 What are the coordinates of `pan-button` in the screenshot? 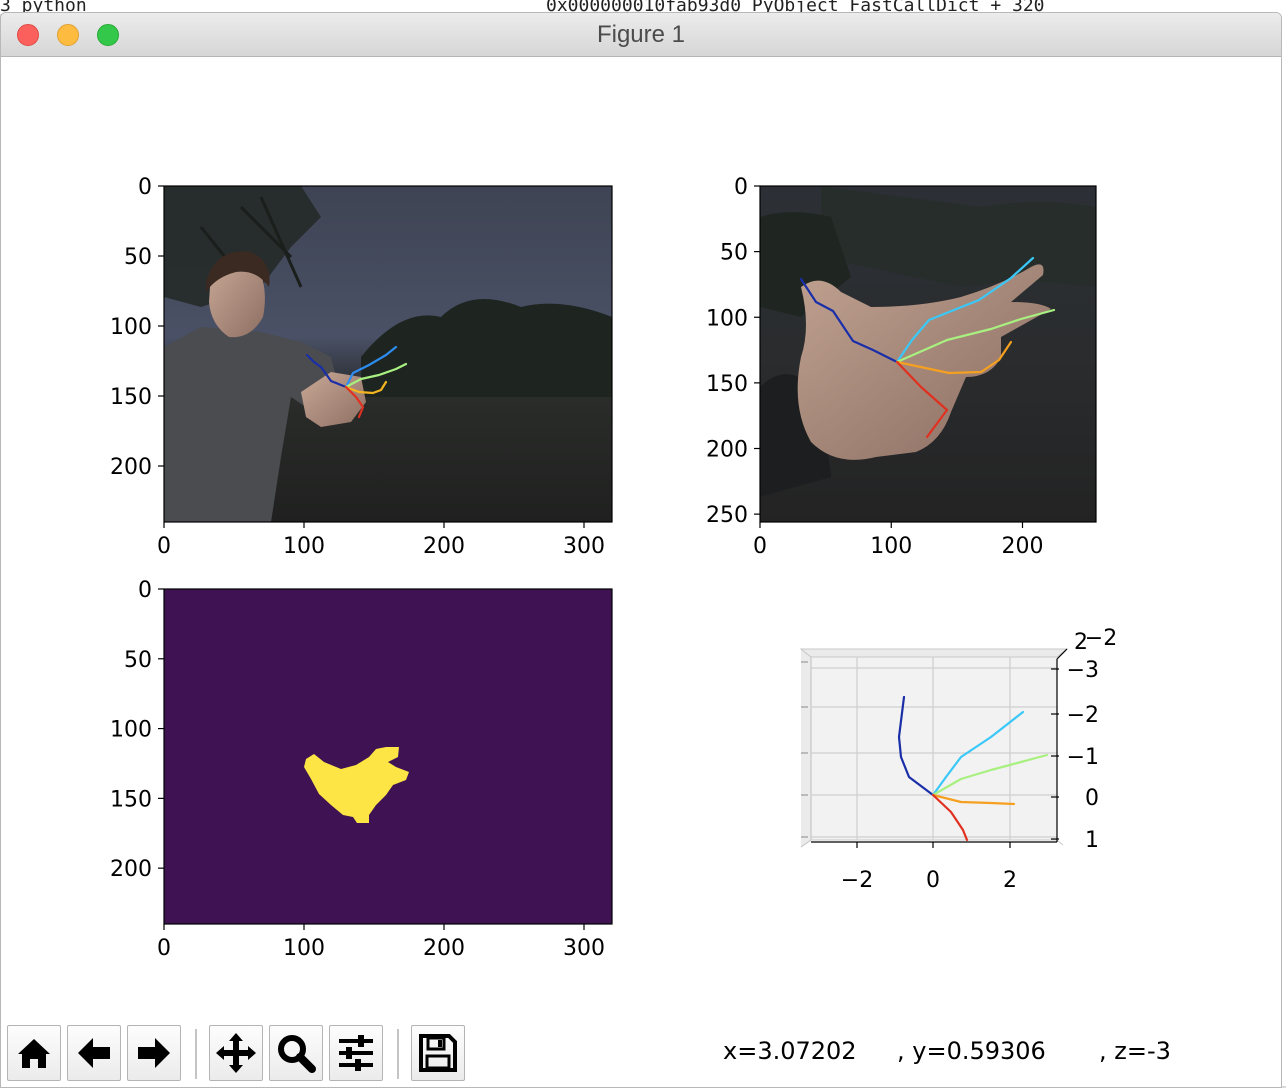 It's located at (236, 1053).